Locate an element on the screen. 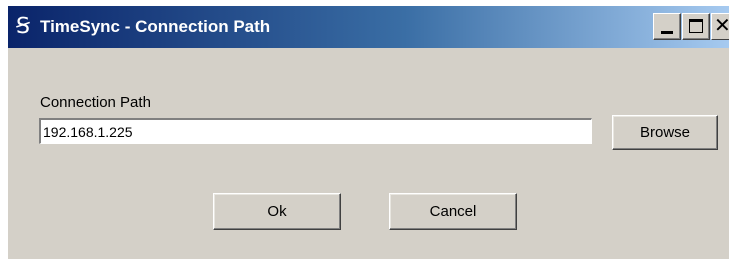 This screenshot has width=729, height=259. minimize-button is located at coordinates (667, 26).